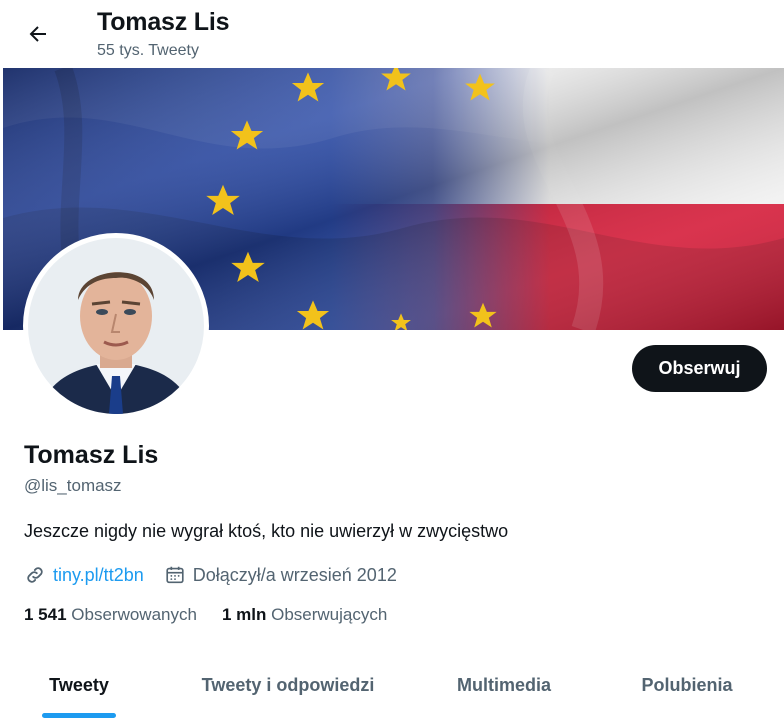 This screenshot has height=720, width=784. I want to click on header-tweet-count: 55 tys. Tweety, so click(148, 50).